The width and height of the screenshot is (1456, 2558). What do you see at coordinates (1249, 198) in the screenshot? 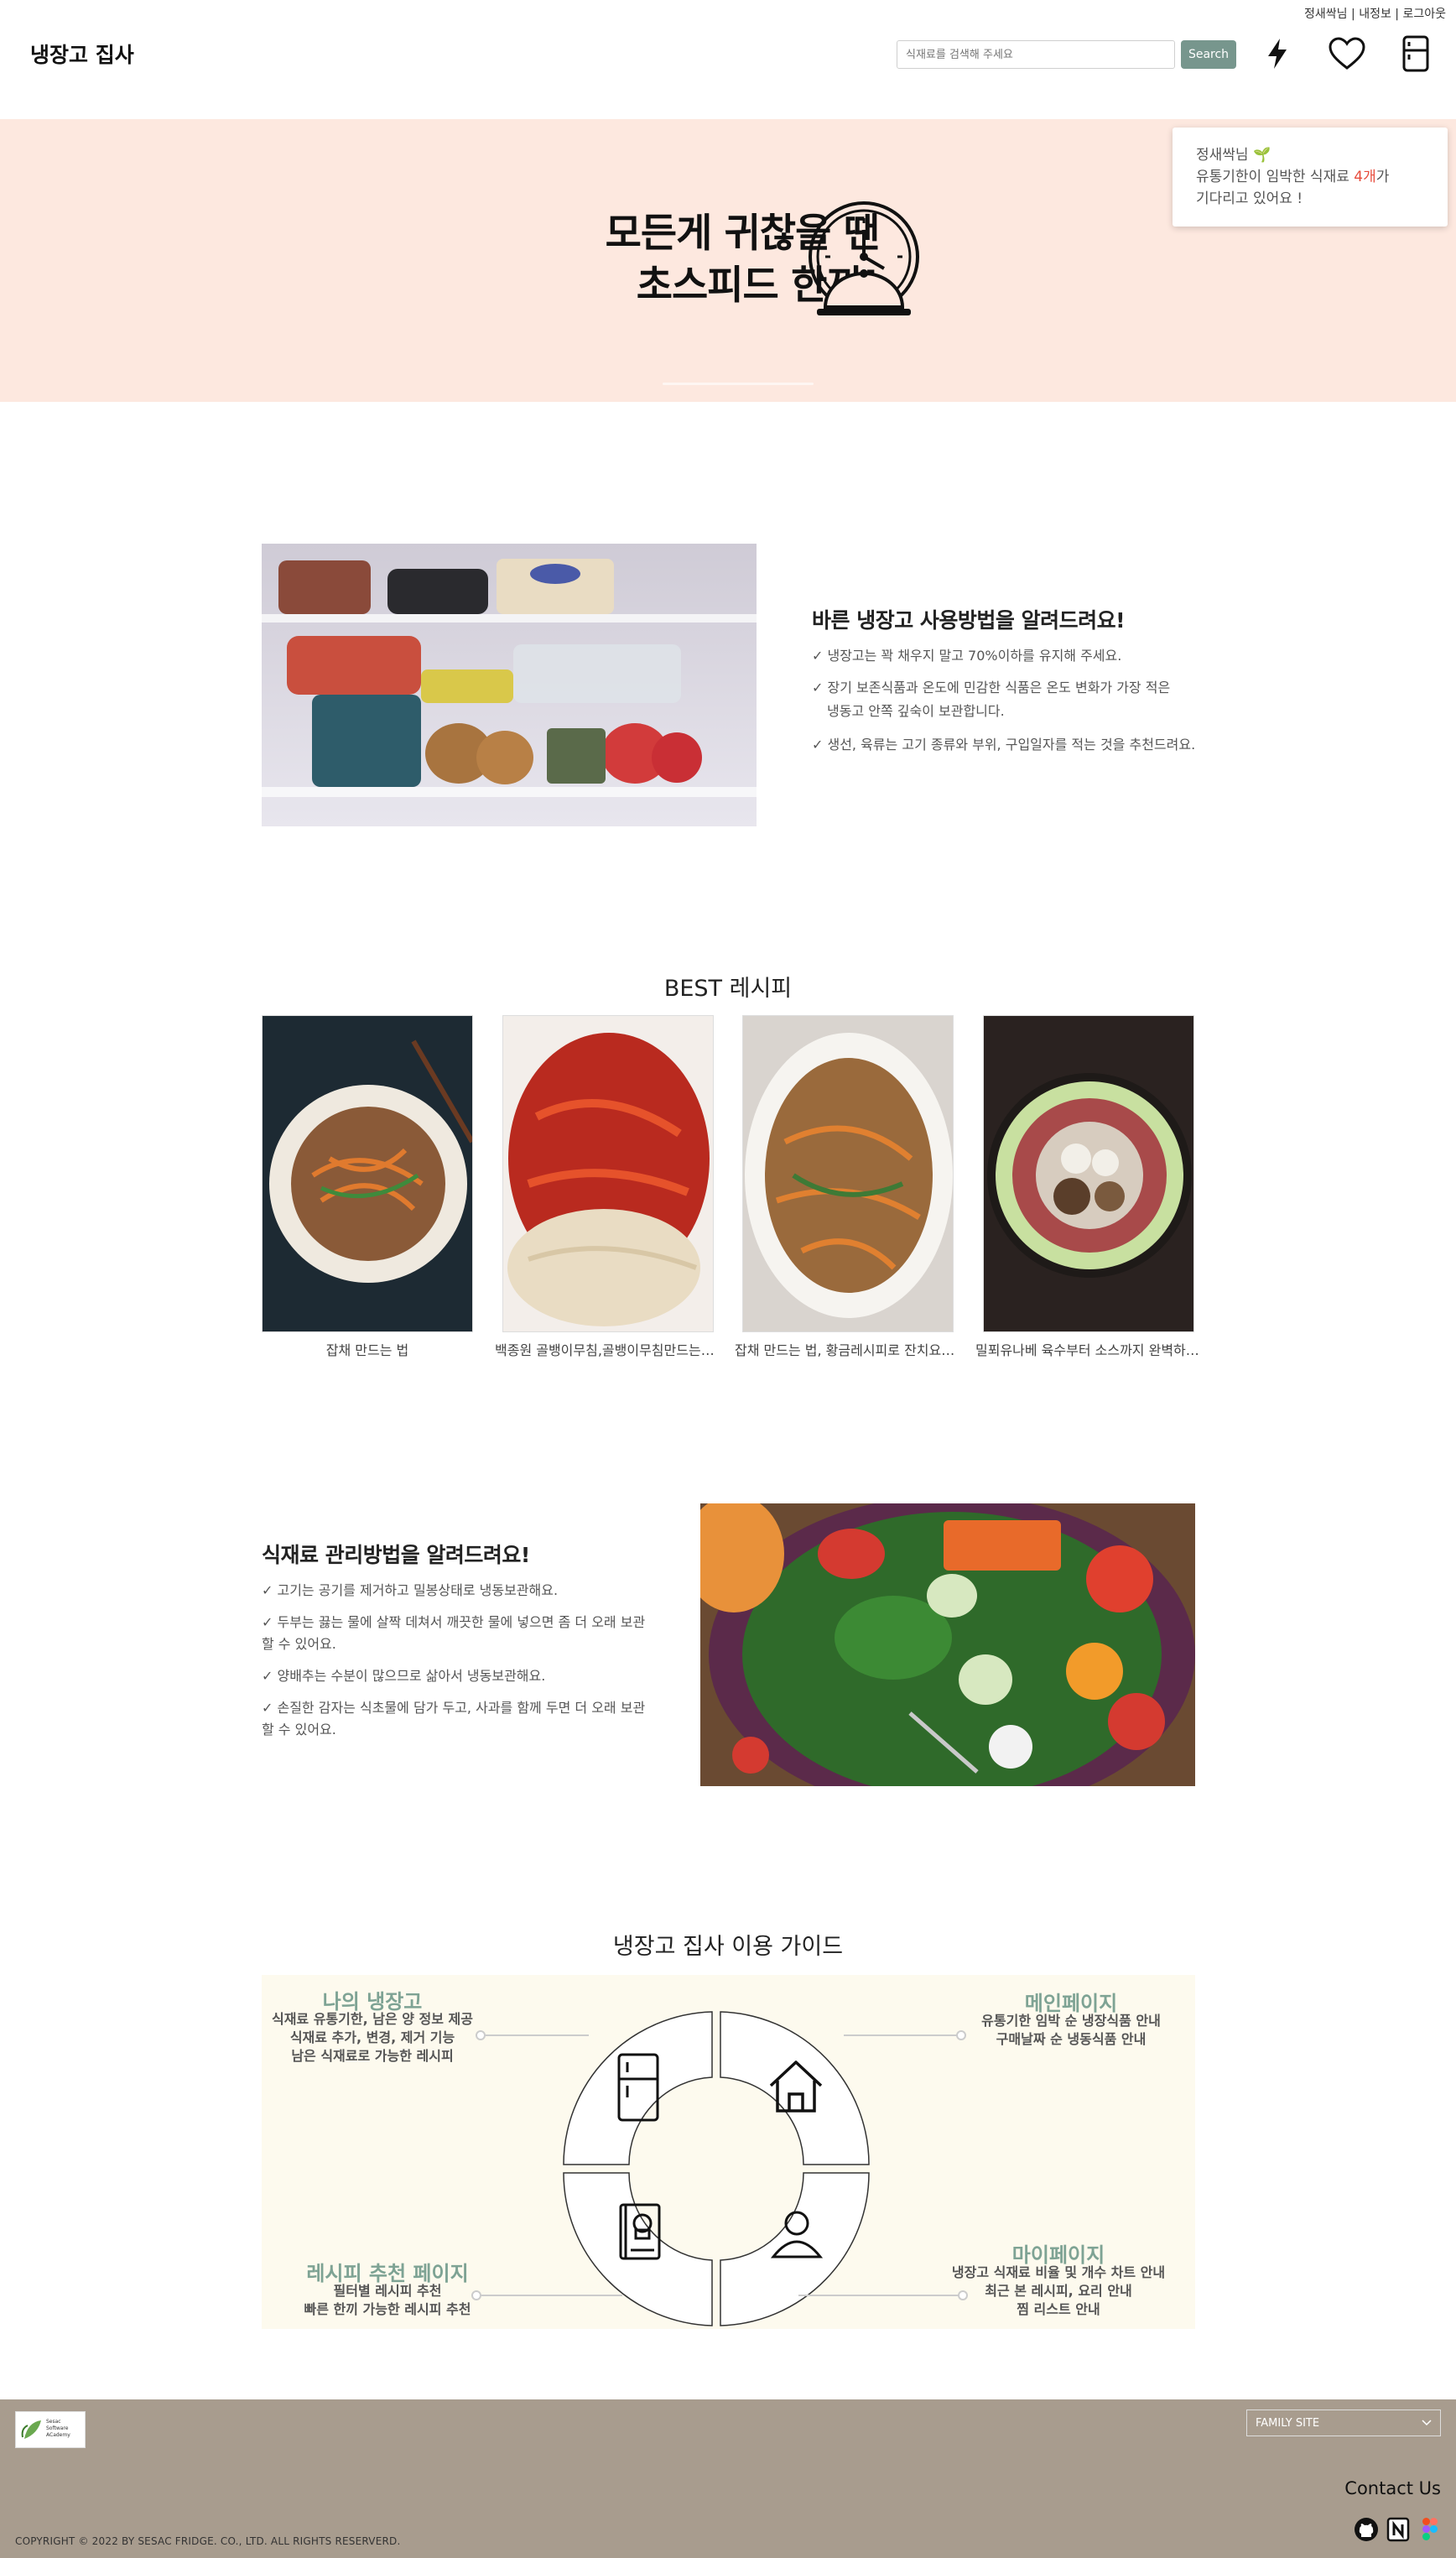
I see `toast-line2: 기다리고 있어요 !` at bounding box center [1249, 198].